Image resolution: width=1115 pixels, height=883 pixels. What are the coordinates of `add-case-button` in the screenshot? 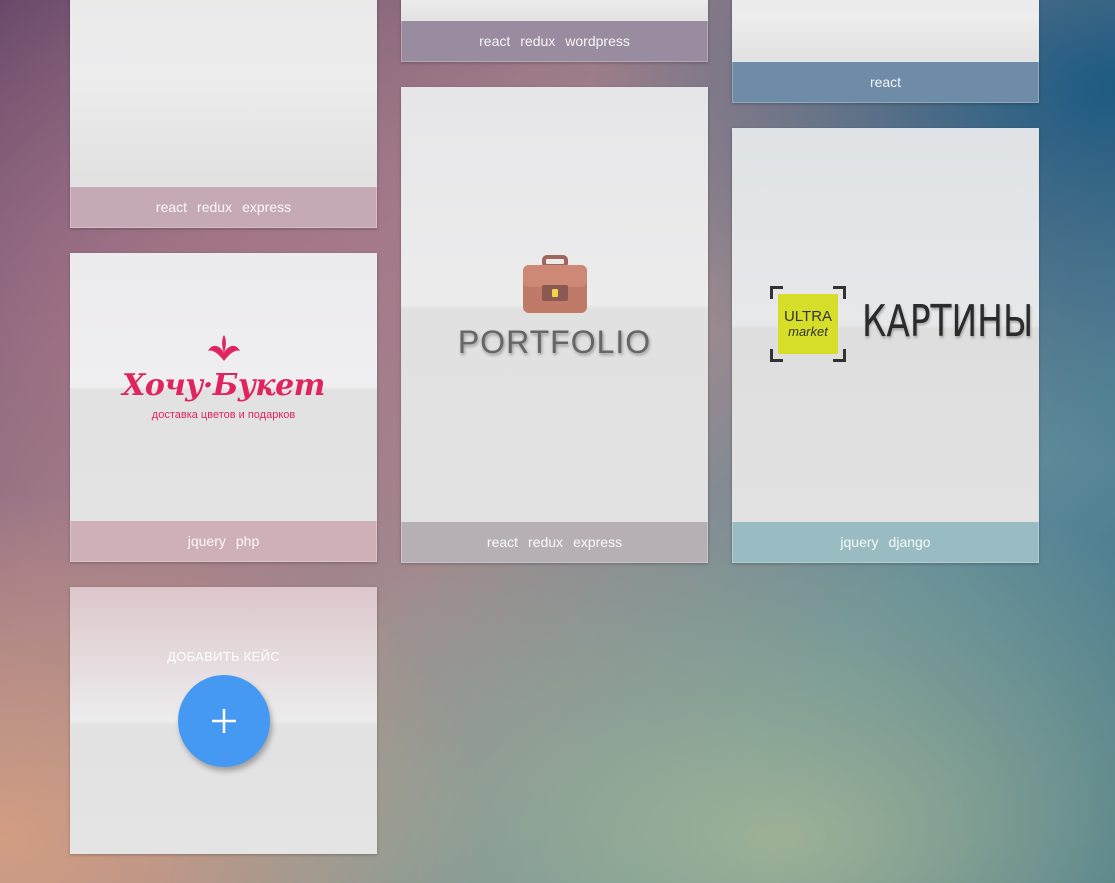 It's located at (224, 721).